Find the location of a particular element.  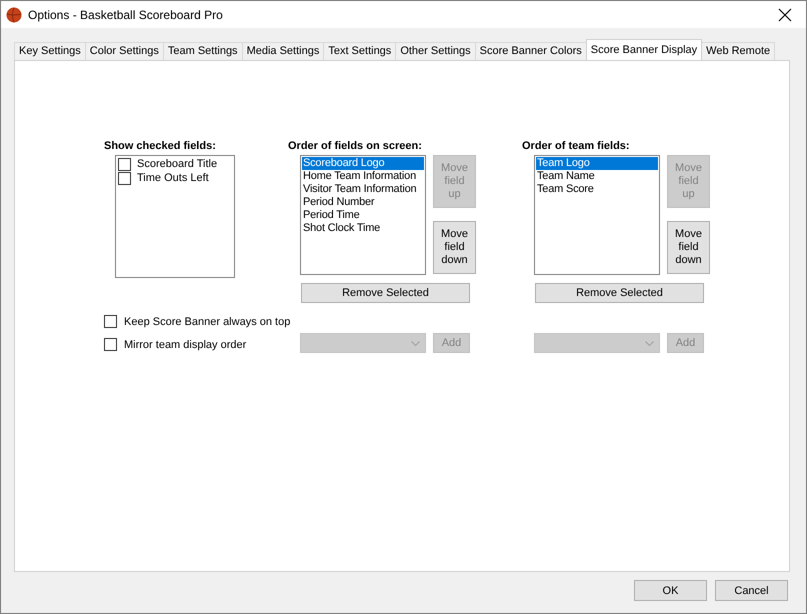

list-box: Team Logo Team Name Team Score is located at coordinates (597, 215).